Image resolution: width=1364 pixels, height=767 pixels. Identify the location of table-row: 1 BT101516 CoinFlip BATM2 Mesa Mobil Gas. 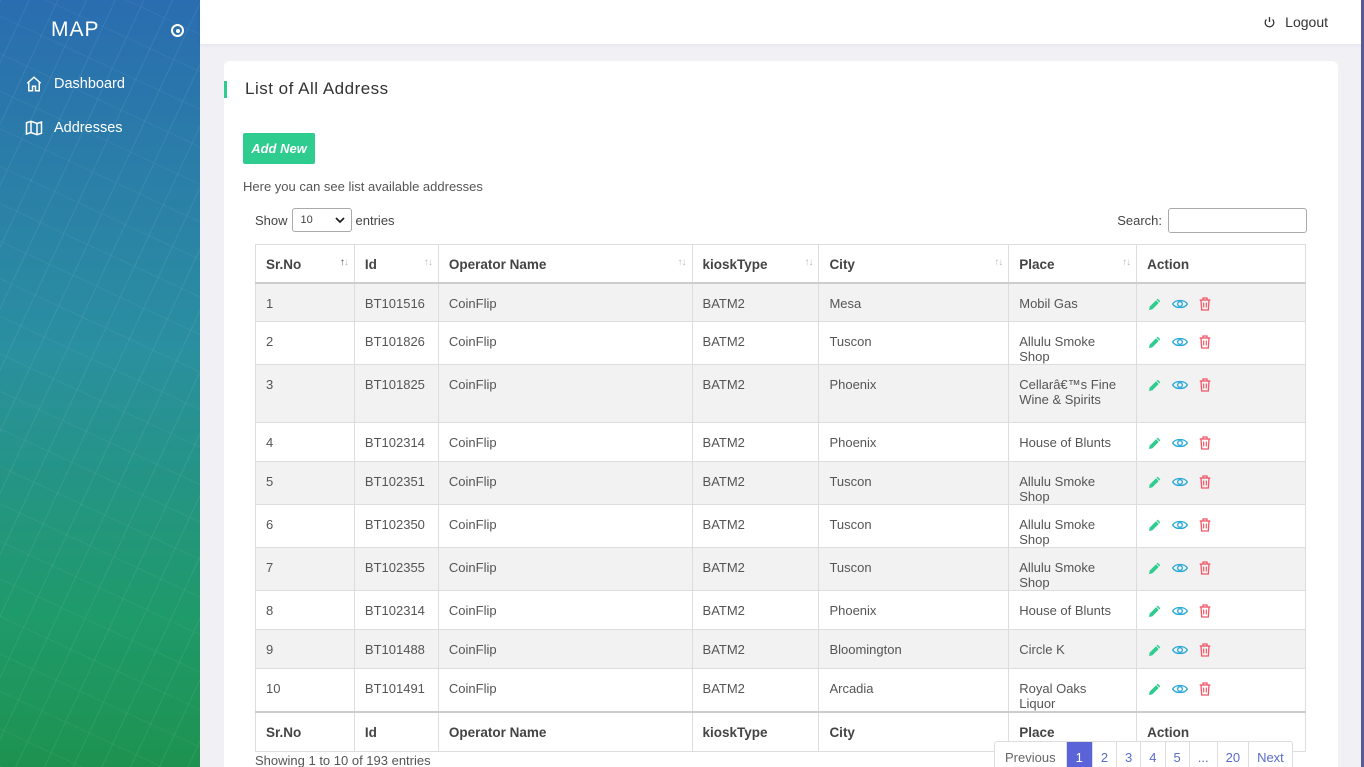
(780, 302).